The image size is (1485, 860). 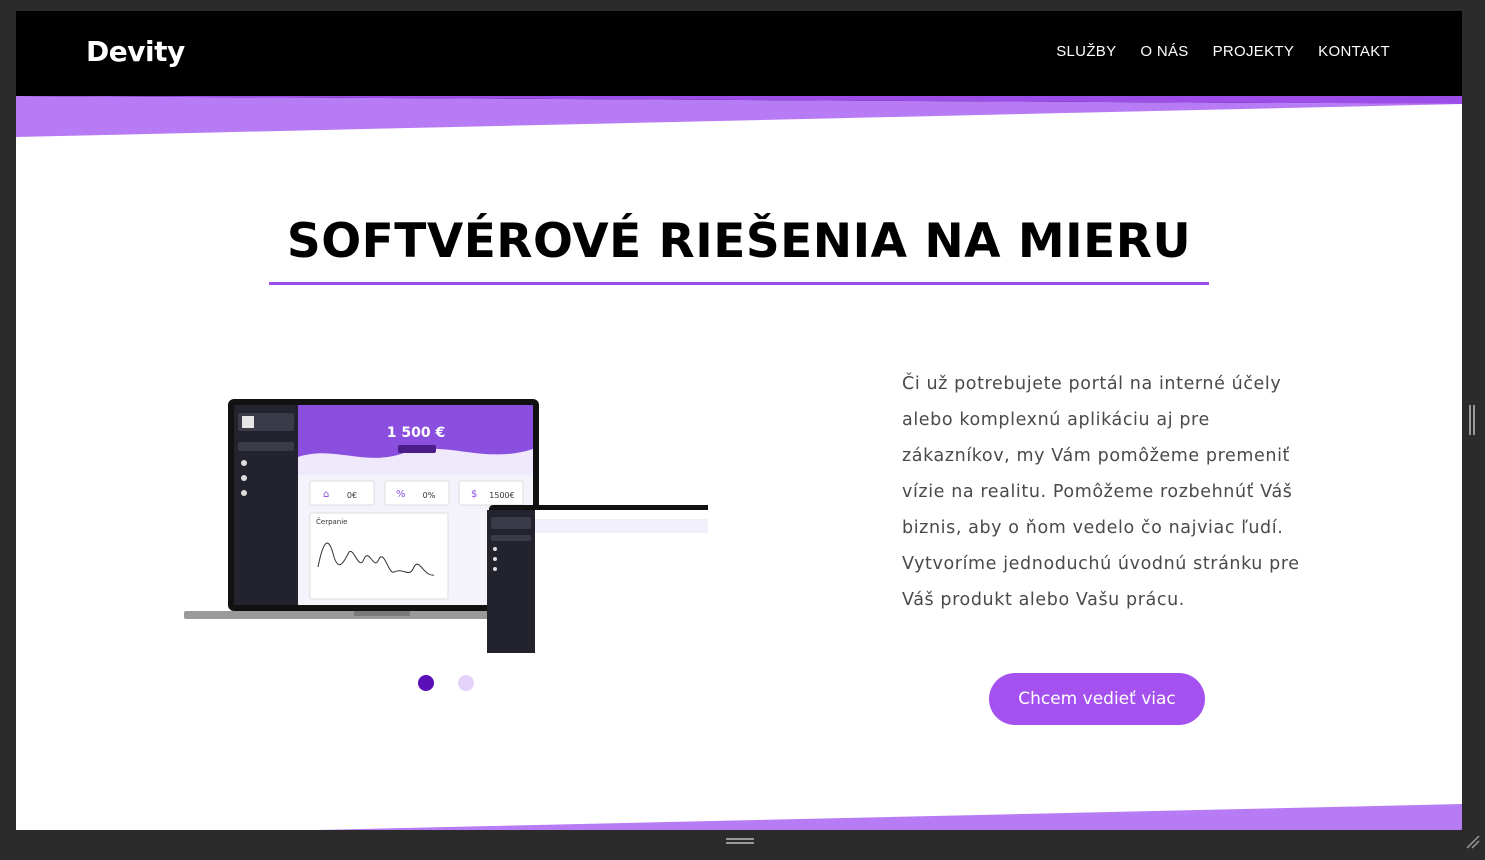 What do you see at coordinates (739, 283) in the screenshot?
I see `title-underline` at bounding box center [739, 283].